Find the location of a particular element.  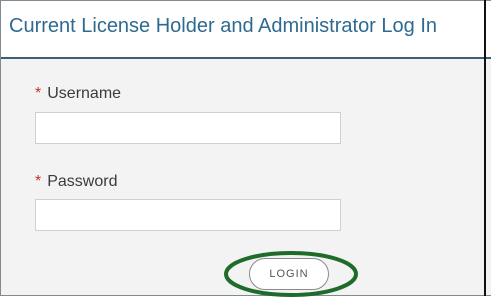

password-label: * Password is located at coordinates (76, 182).